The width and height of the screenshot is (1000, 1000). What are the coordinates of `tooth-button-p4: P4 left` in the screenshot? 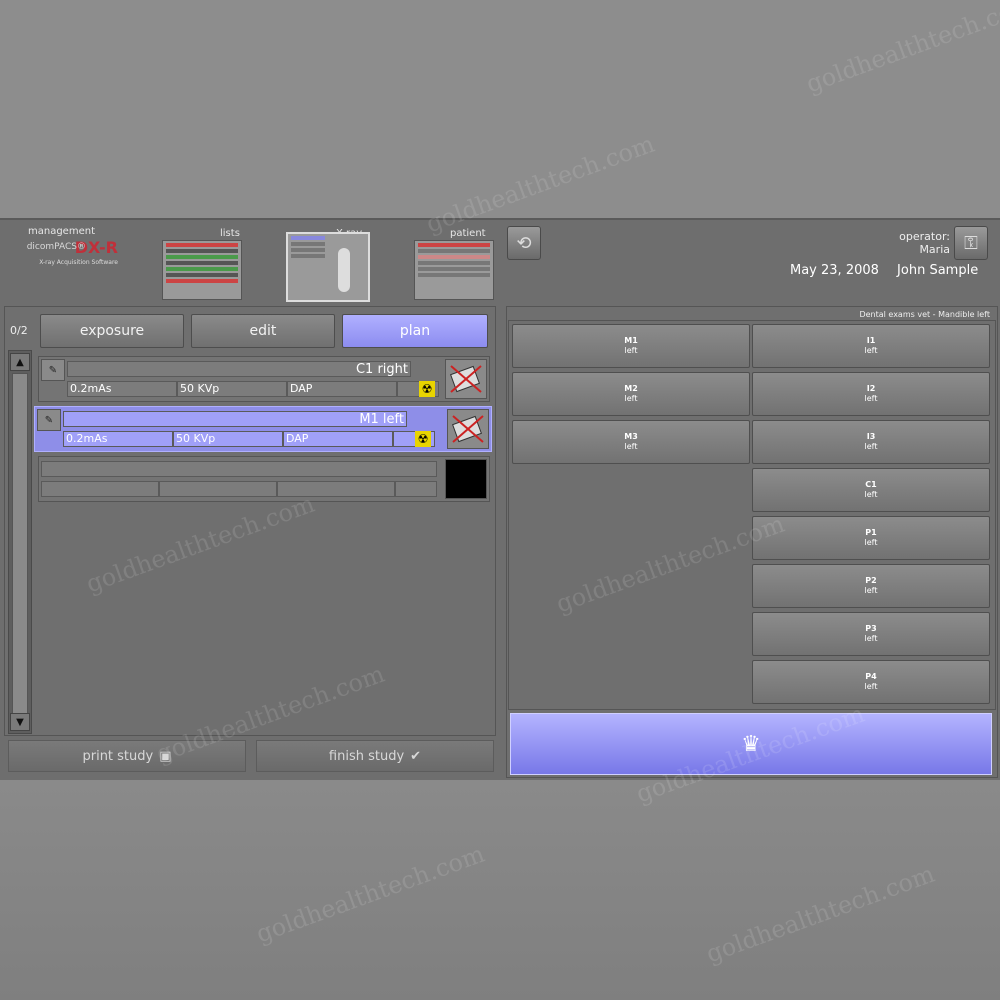 It's located at (871, 682).